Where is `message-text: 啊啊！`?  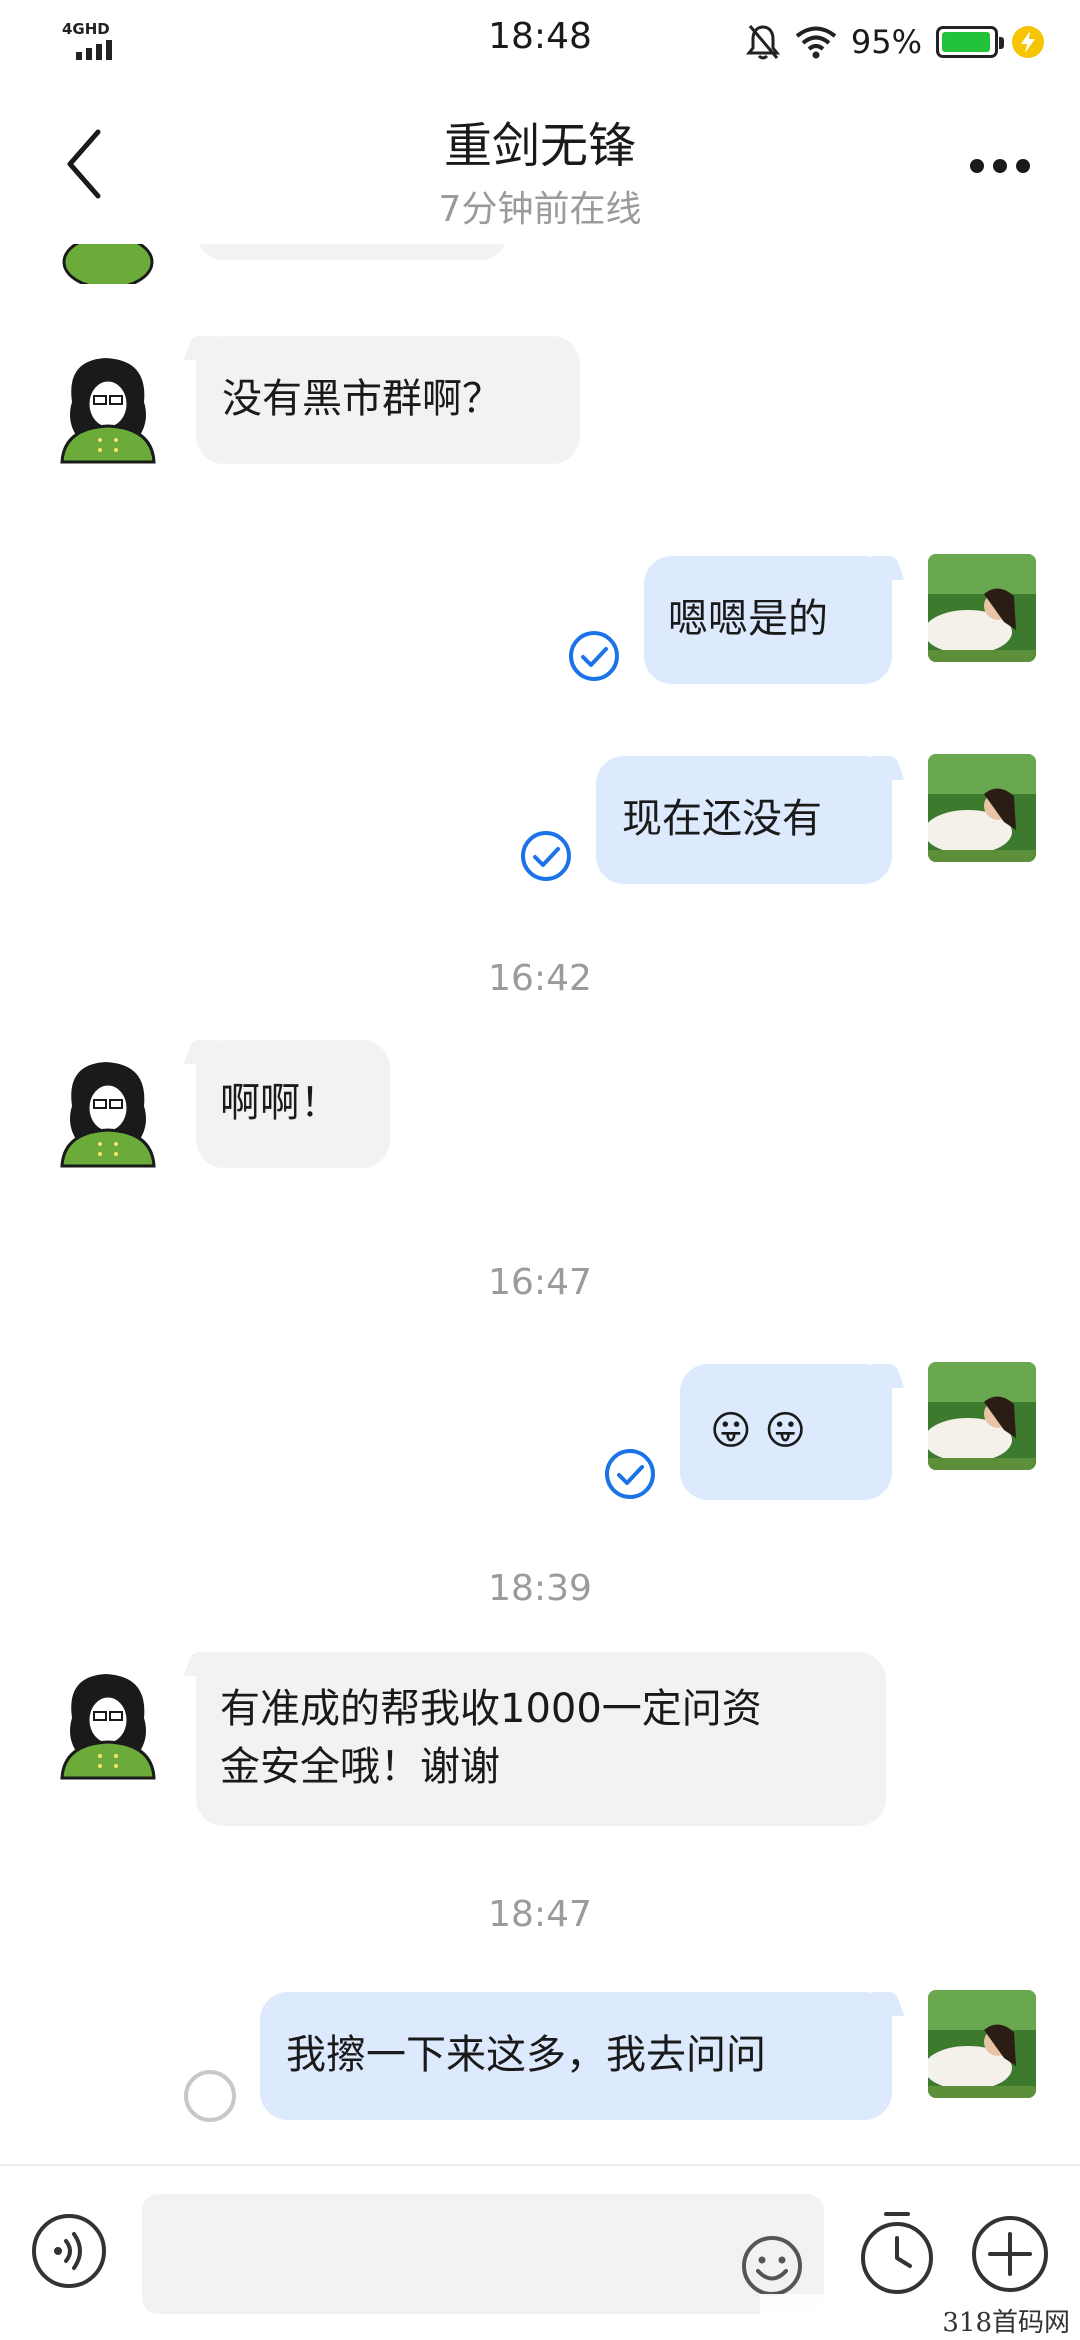 message-text: 啊啊！ is located at coordinates (280, 1103).